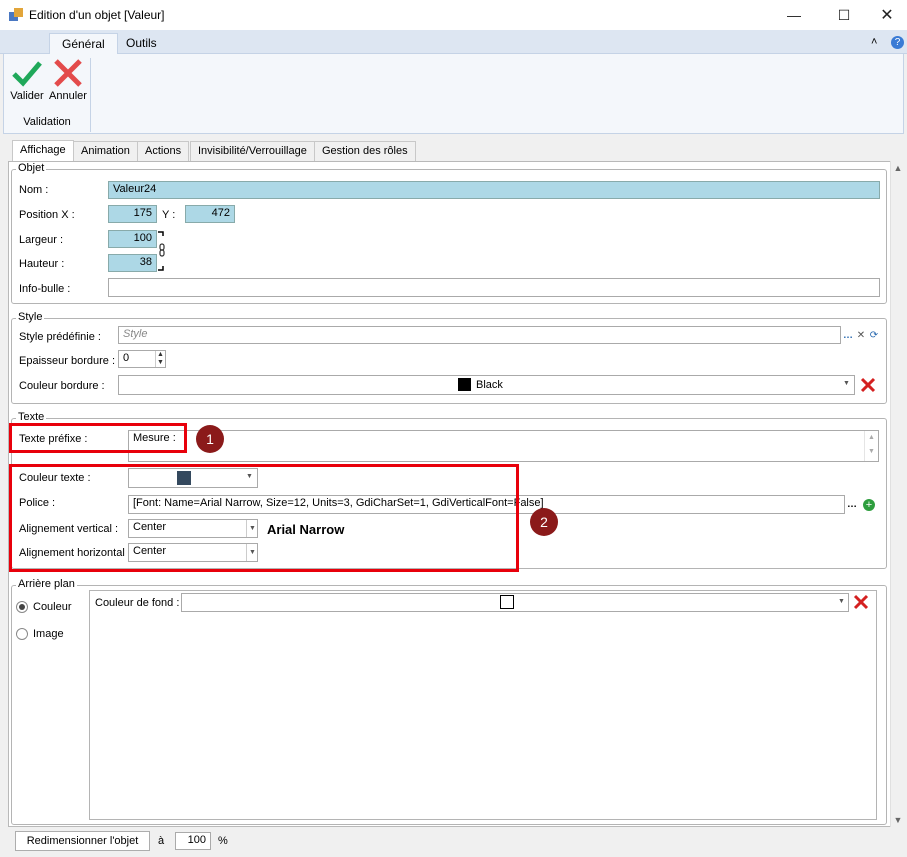 This screenshot has height=857, width=907. What do you see at coordinates (46, 584) in the screenshot?
I see `background-group-title: Arrière plan` at bounding box center [46, 584].